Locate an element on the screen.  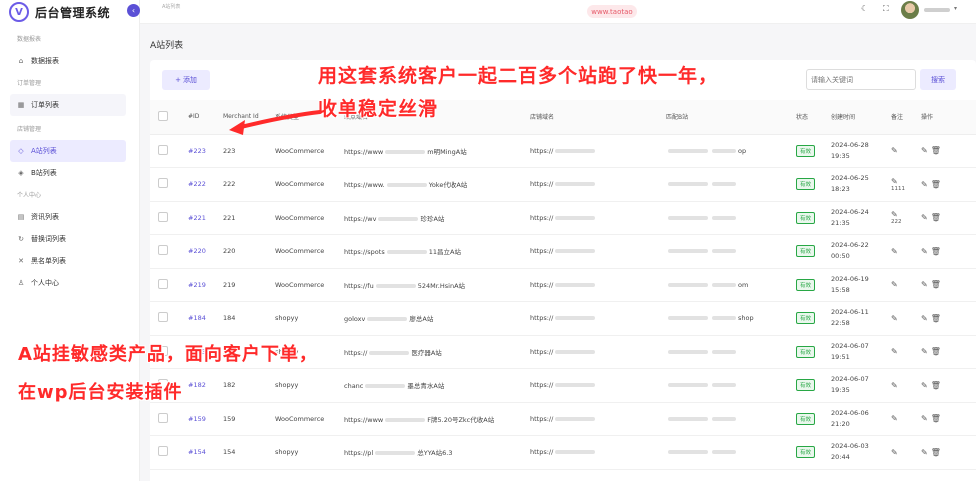
replace-icon: ↻ is located at coordinates (21, 239).